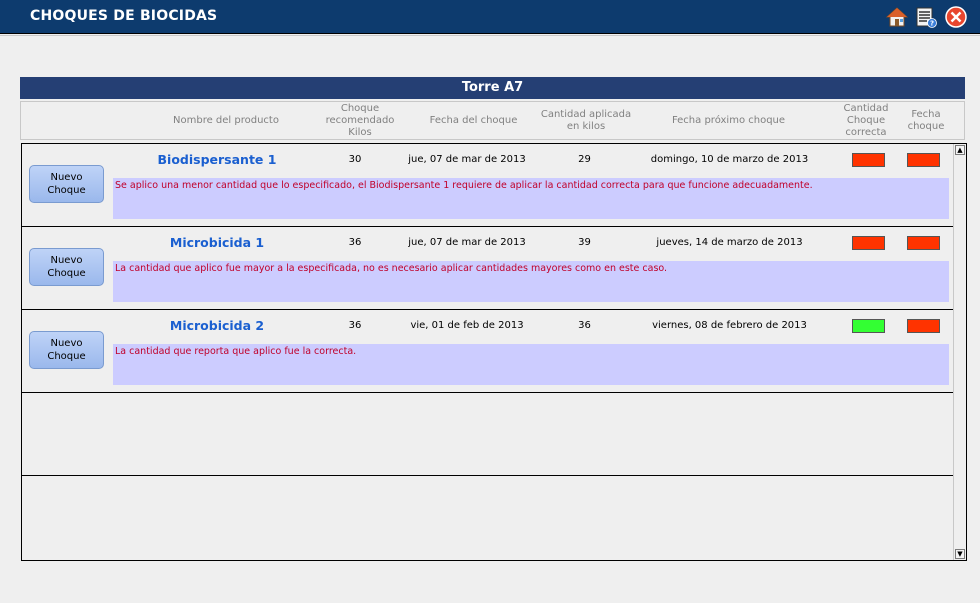  What do you see at coordinates (956, 17) in the screenshot?
I see `close-icon` at bounding box center [956, 17].